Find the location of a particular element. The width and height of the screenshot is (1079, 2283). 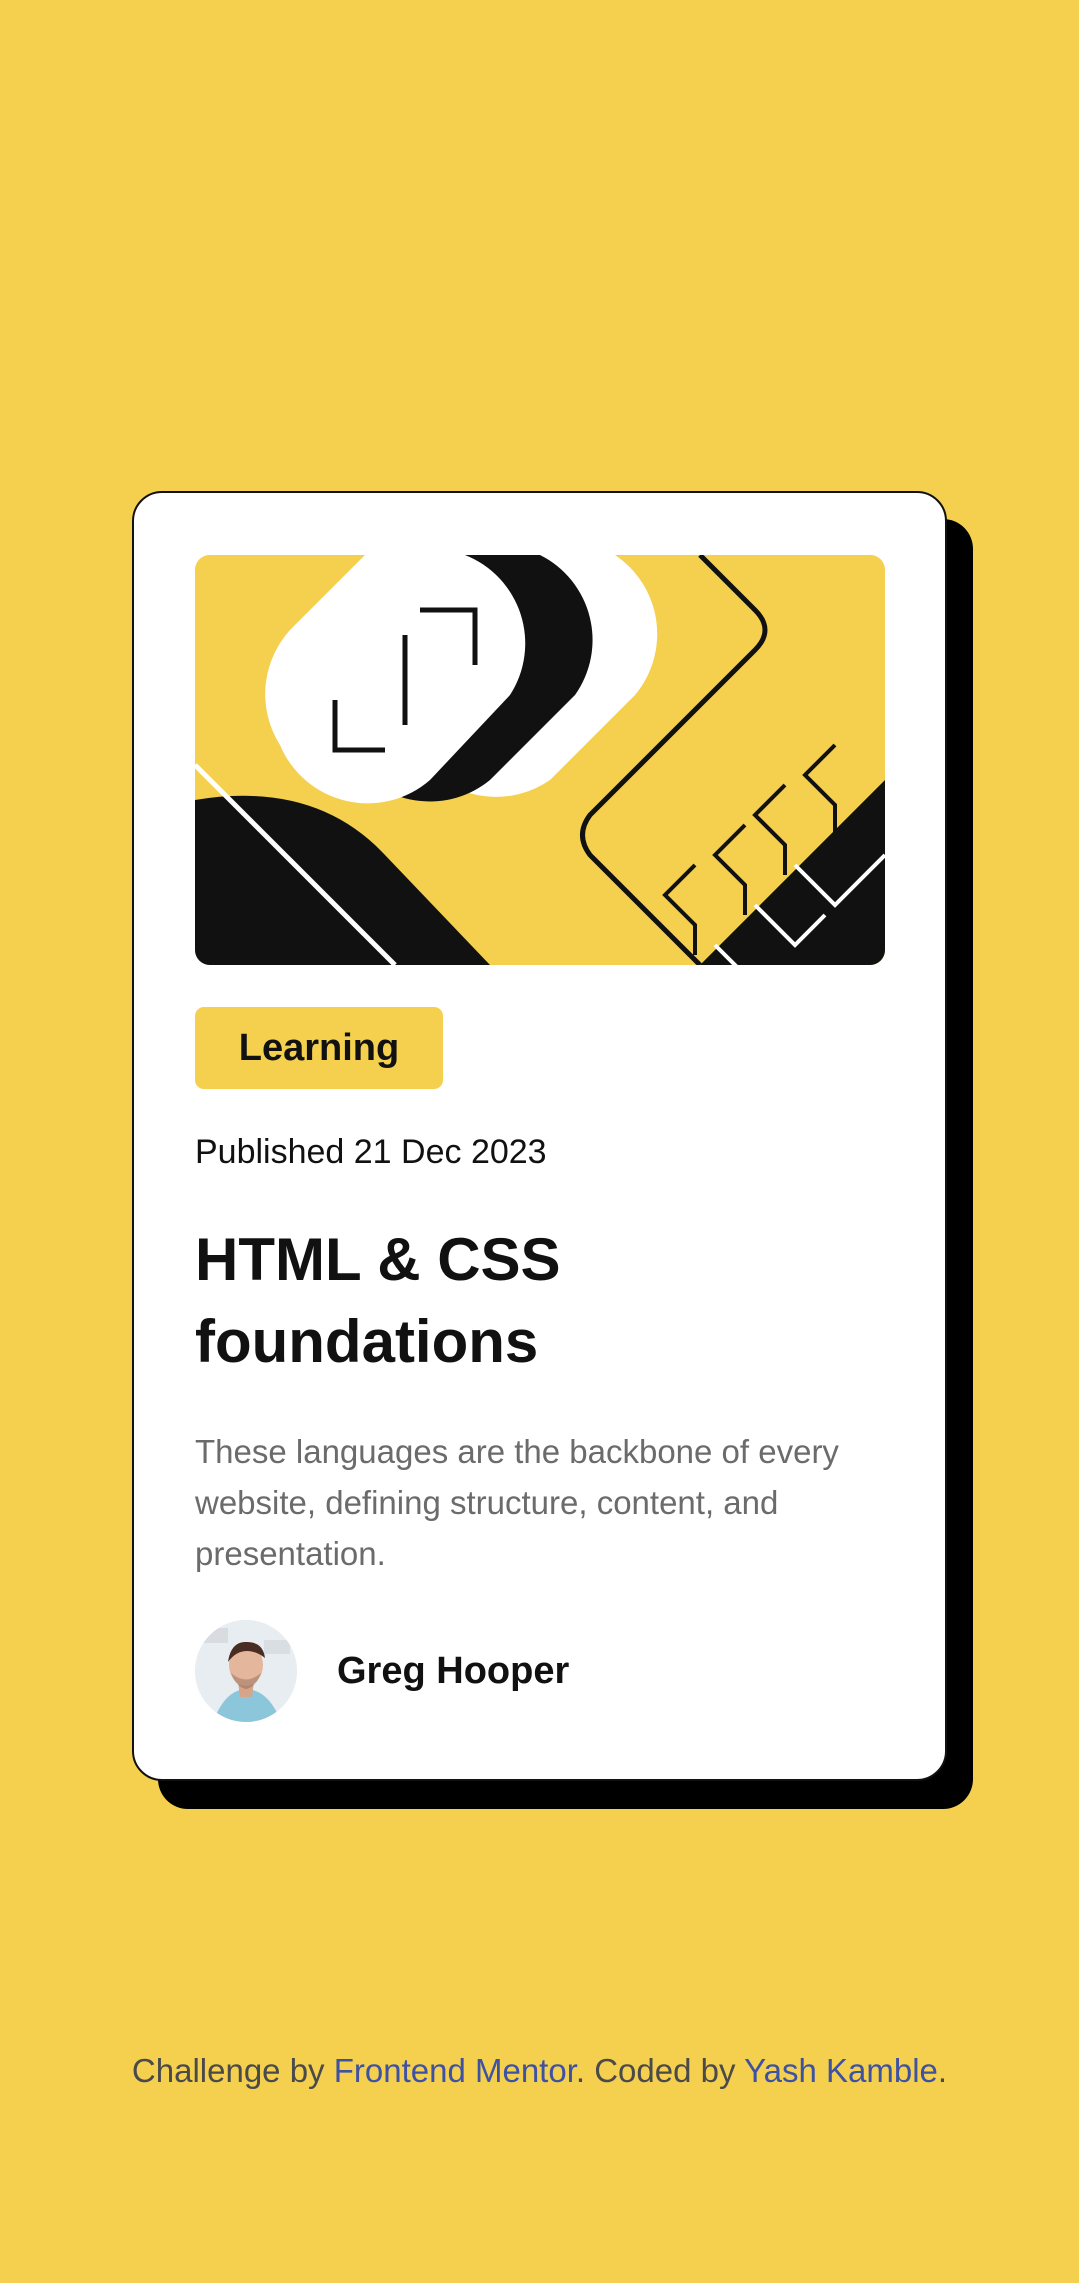

author-name: Greg Hooper is located at coordinates (453, 1670).